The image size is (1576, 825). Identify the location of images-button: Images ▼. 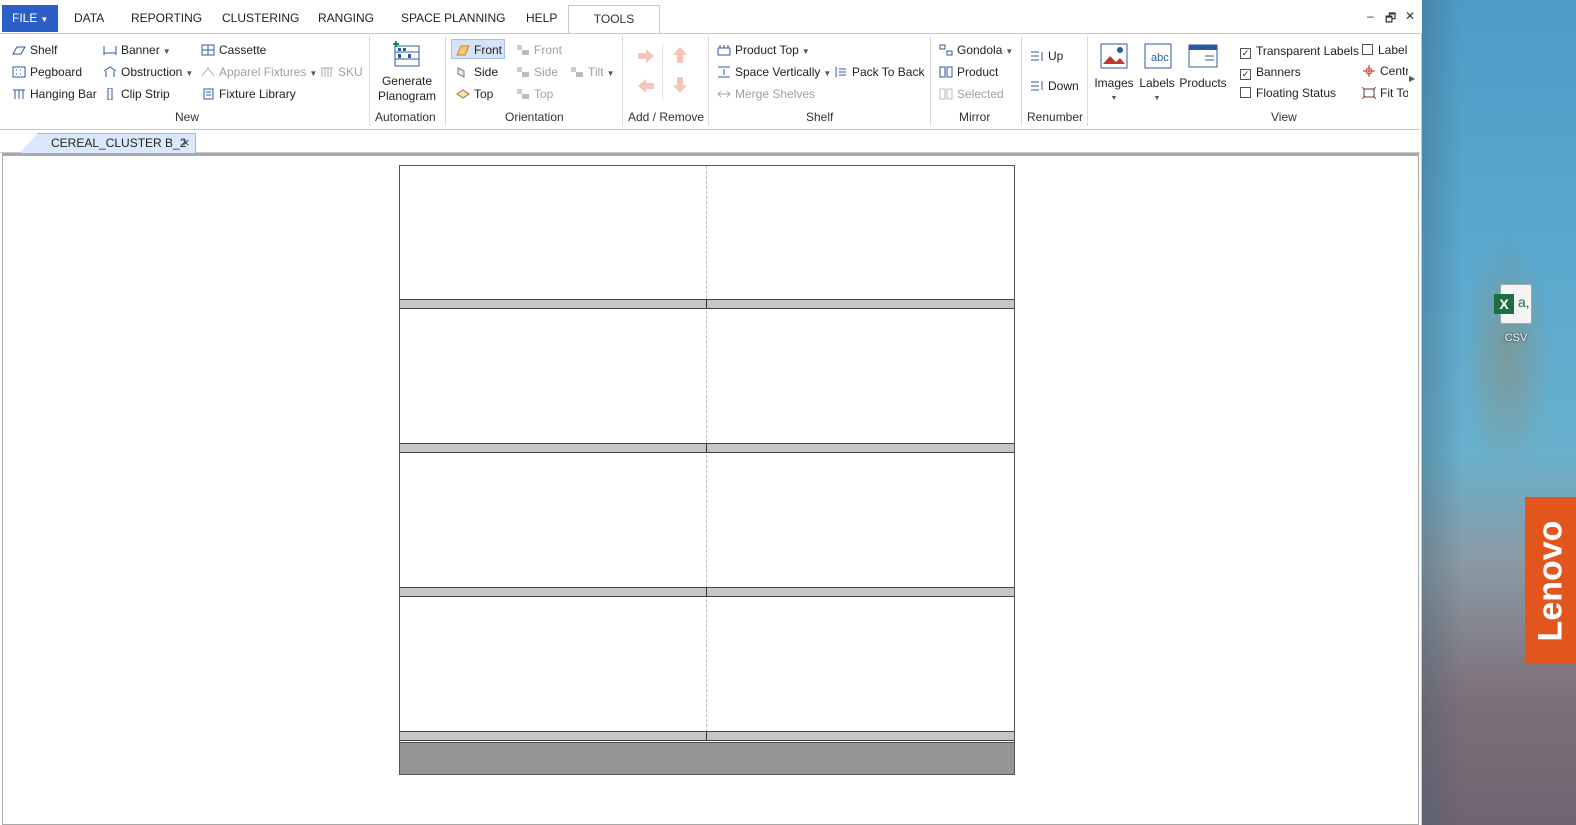
(1114, 74).